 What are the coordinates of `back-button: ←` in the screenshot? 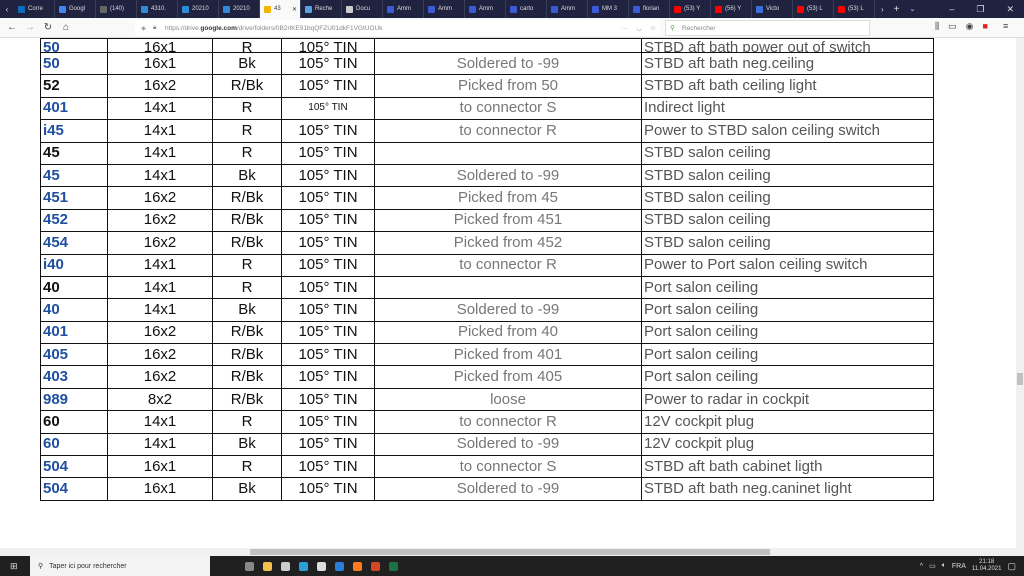 It's located at (12, 27).